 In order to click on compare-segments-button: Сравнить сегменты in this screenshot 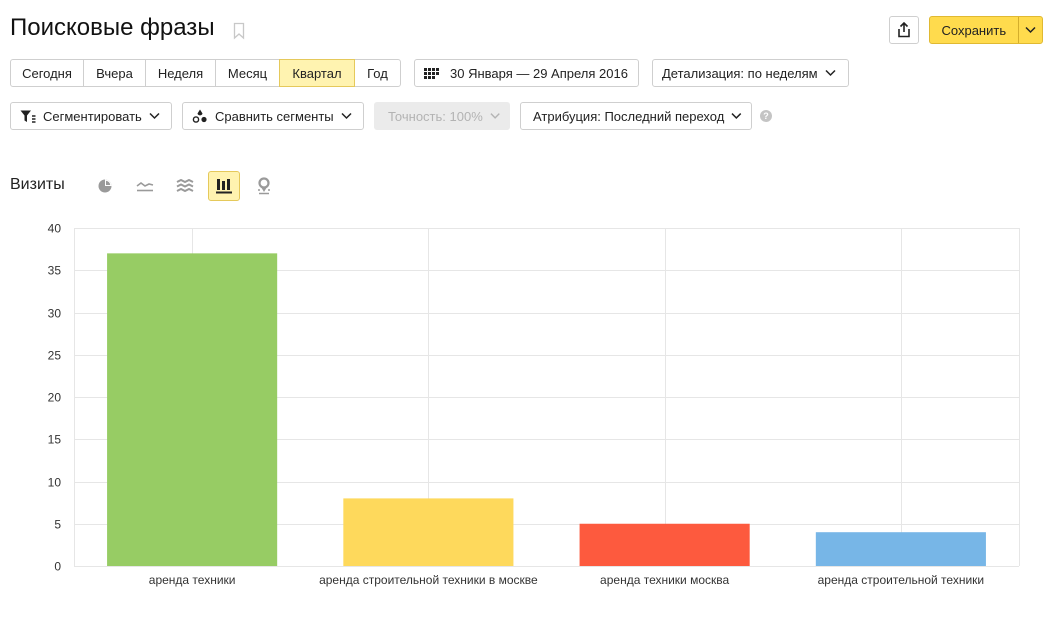, I will do `click(273, 116)`.